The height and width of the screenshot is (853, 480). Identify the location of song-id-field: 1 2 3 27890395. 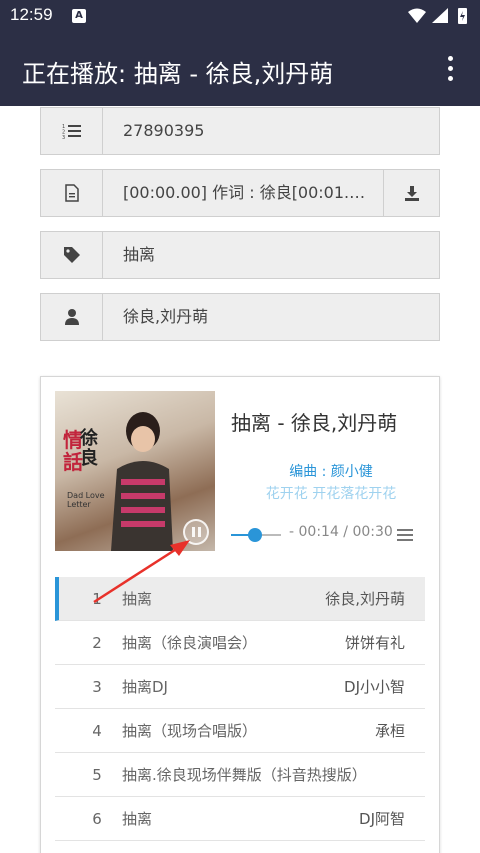
(240, 131).